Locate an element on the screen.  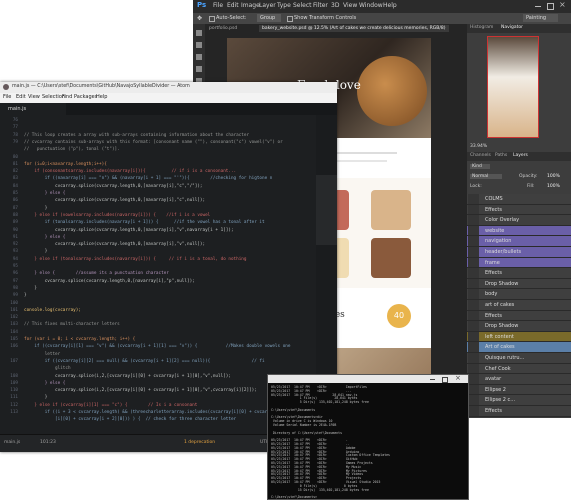
layer-row: art of cakes is located at coordinates (519, 305).